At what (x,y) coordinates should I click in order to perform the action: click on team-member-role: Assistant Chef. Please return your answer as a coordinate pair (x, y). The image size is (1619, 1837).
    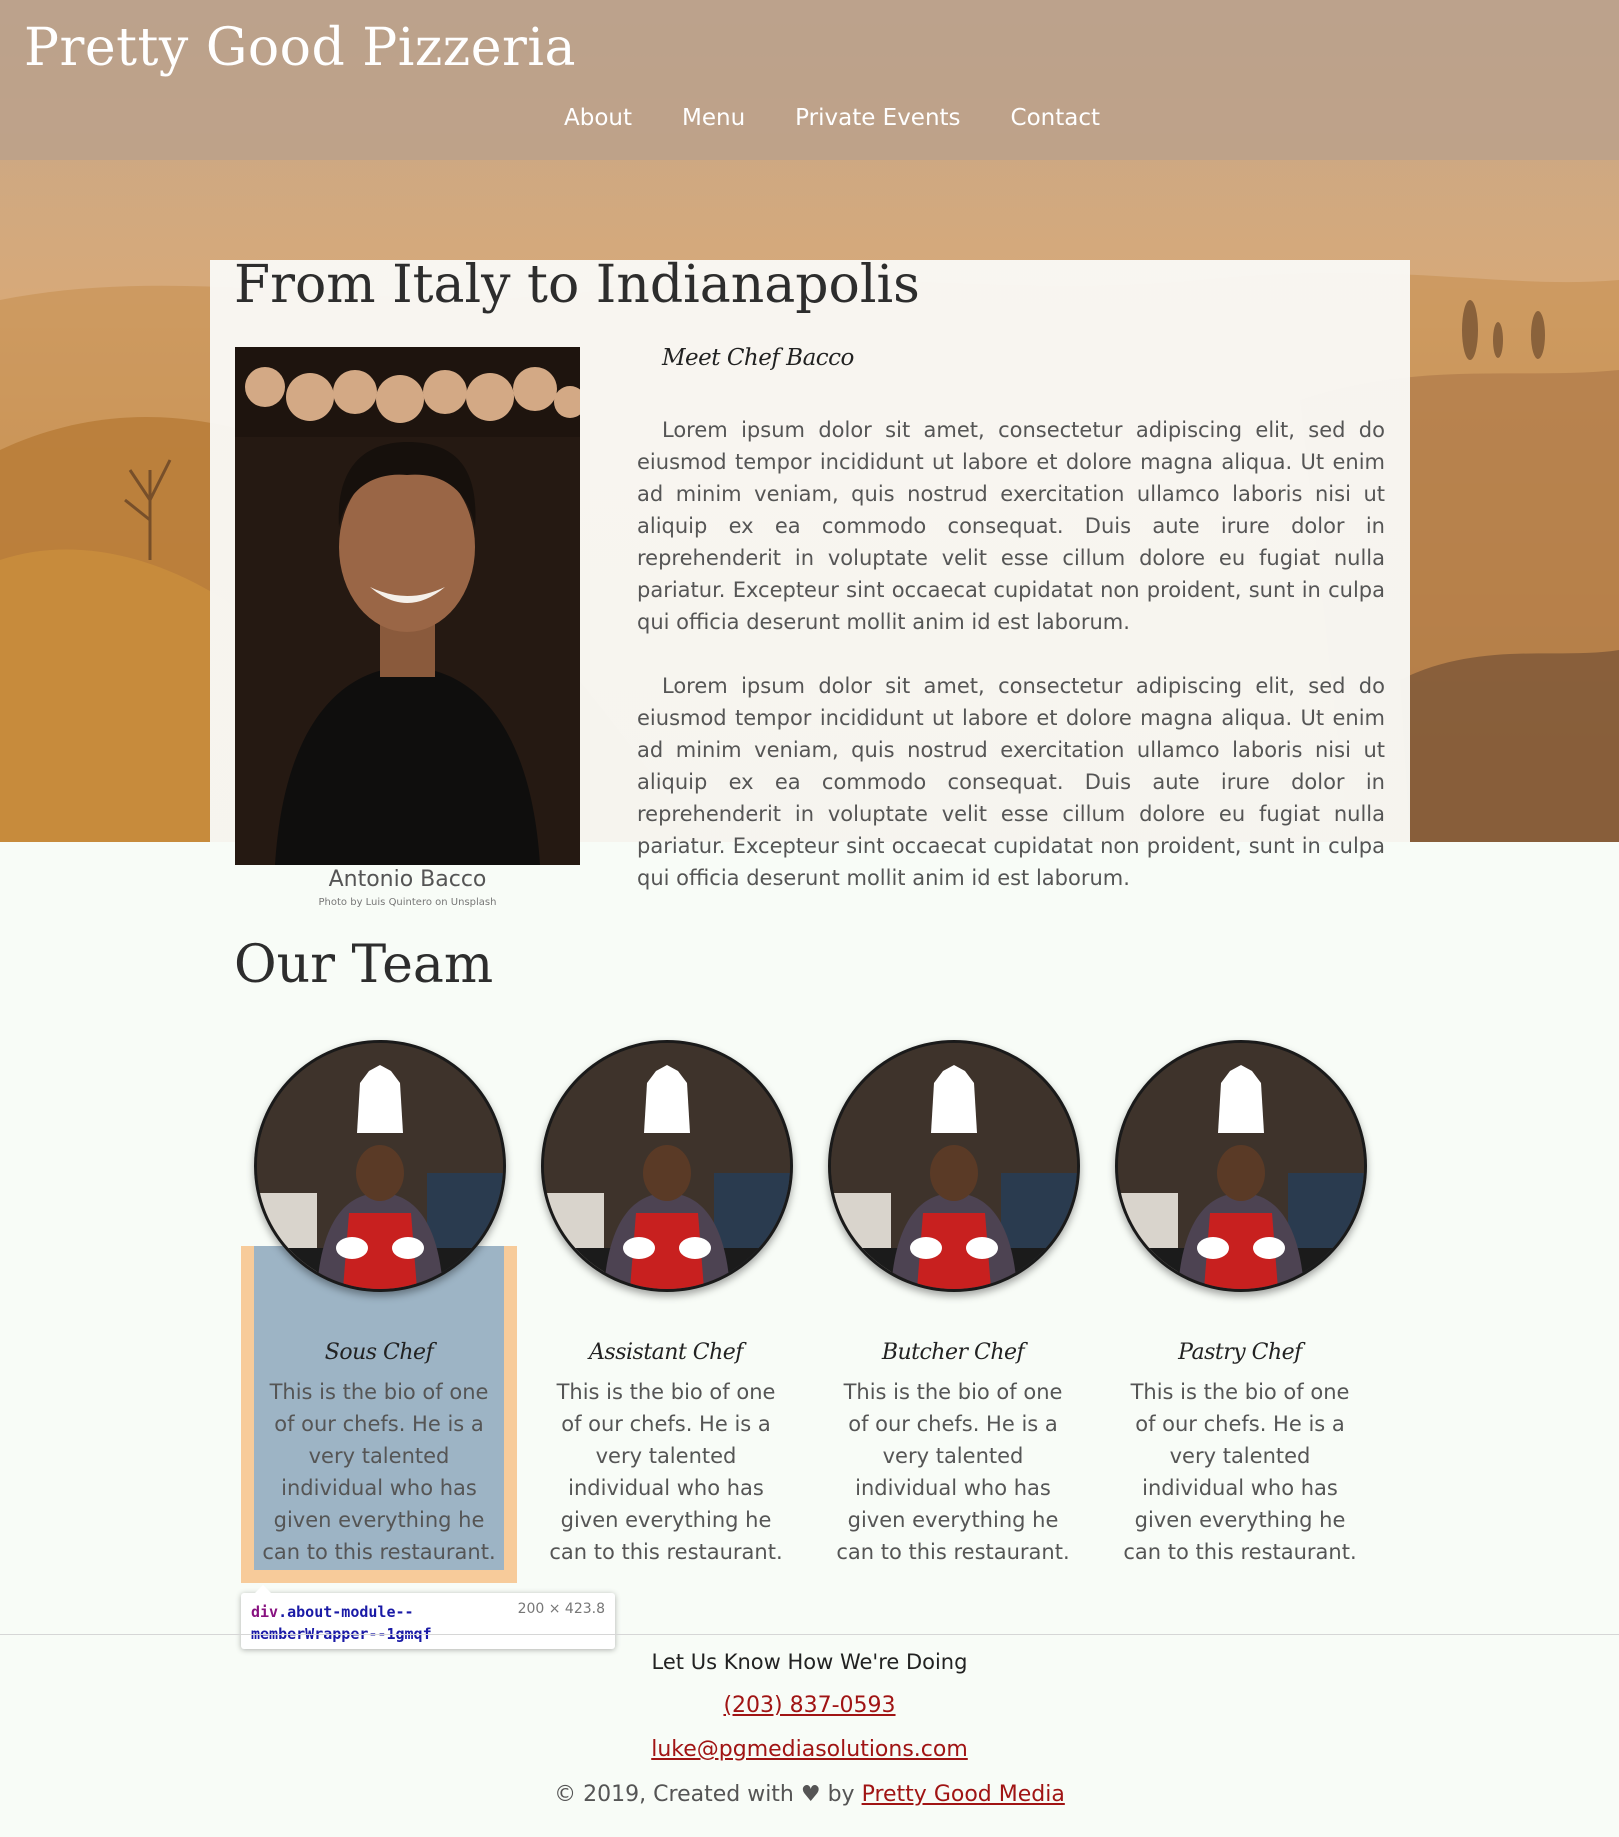
    Looking at the image, I should click on (666, 1352).